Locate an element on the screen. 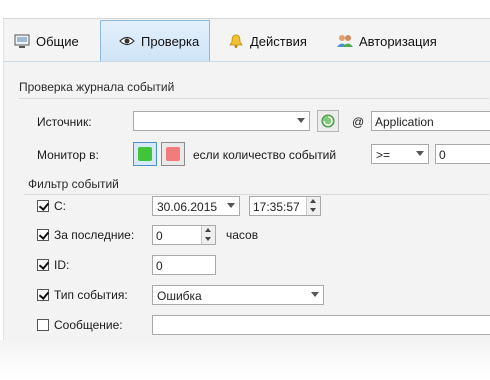  since-date-picker: 30.06.2015 is located at coordinates (196, 206).